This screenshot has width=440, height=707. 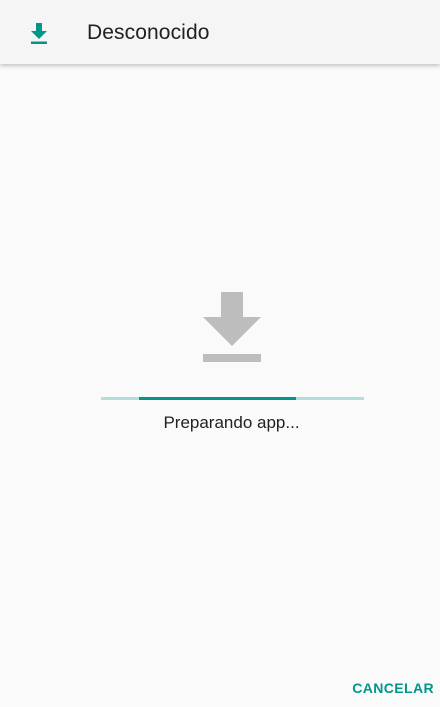 What do you see at coordinates (39, 34) in the screenshot?
I see `download-icon` at bounding box center [39, 34].